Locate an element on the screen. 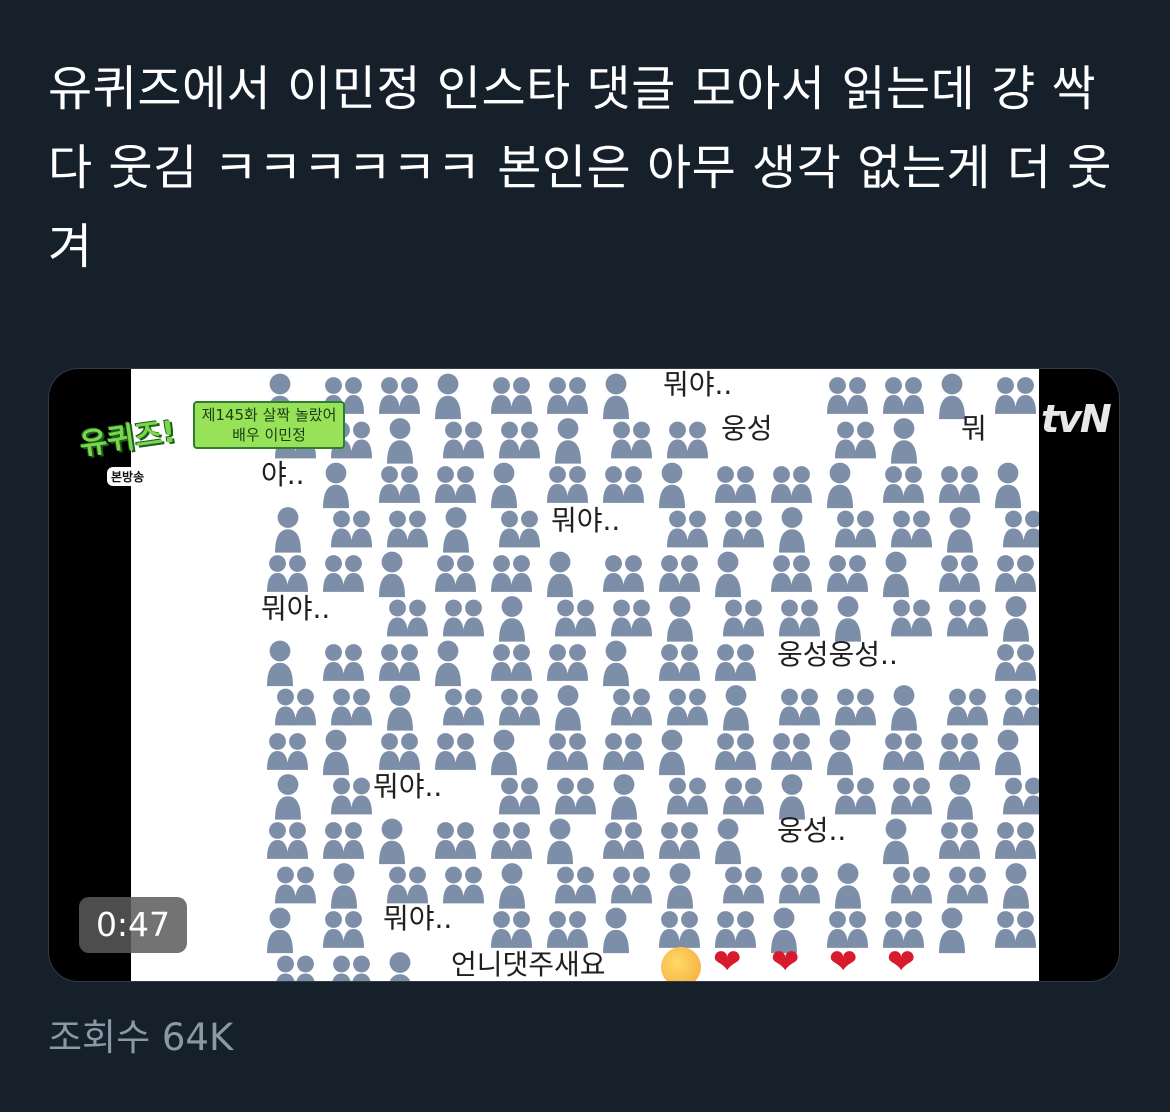 The image size is (1170, 1112). video-duration-badge: 0:47 is located at coordinates (133, 925).